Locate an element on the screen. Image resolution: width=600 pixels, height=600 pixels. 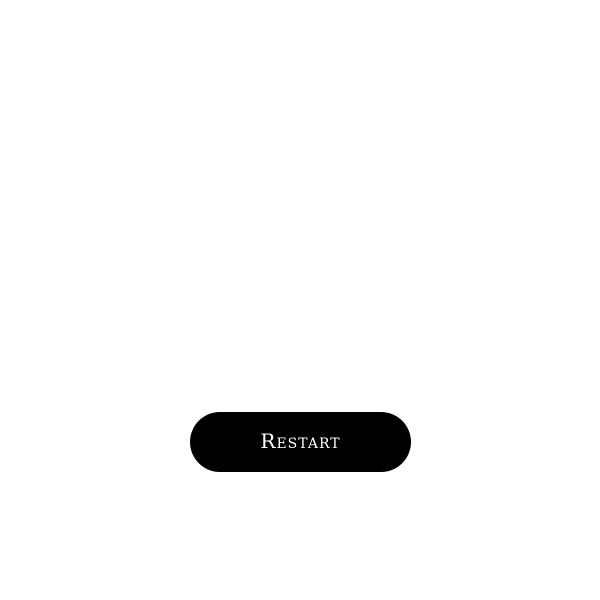
restart-label: Restart is located at coordinates (300, 441).